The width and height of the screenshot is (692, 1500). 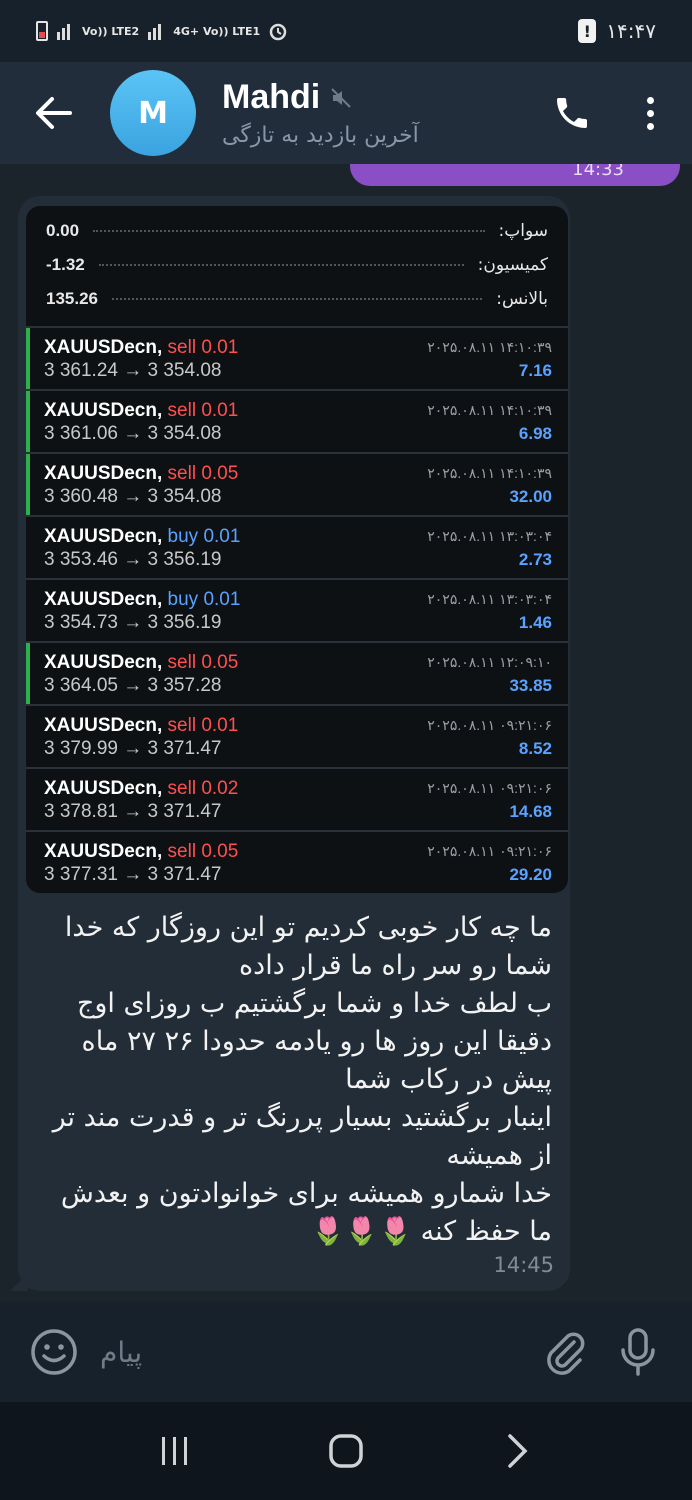 What do you see at coordinates (489, 863) in the screenshot?
I see `trade-result: ۲۰۲۵.۰۸.۱۱ ۰۹:۲۱:۰۶ 29.20` at bounding box center [489, 863].